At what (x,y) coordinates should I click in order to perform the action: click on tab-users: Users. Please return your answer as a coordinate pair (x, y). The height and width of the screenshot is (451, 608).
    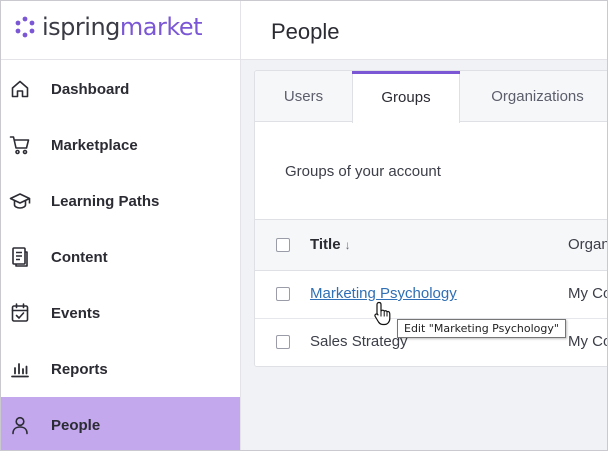
    Looking at the image, I should click on (303, 96).